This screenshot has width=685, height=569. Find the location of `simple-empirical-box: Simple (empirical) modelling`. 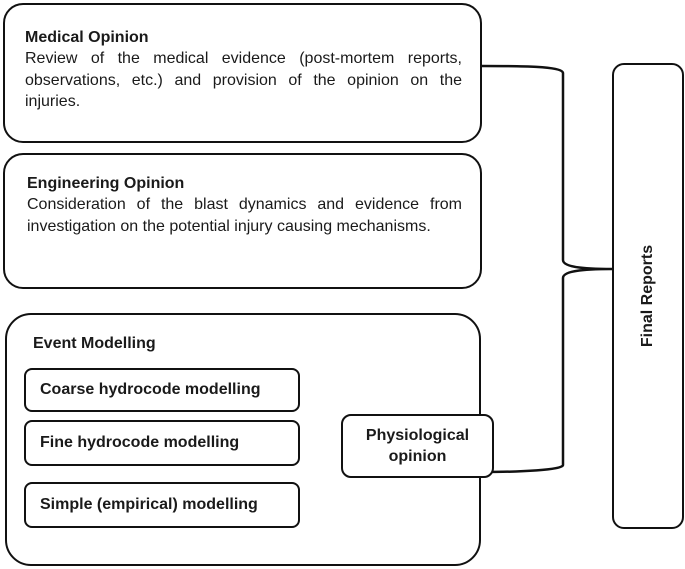

simple-empirical-box: Simple (empirical) modelling is located at coordinates (162, 505).